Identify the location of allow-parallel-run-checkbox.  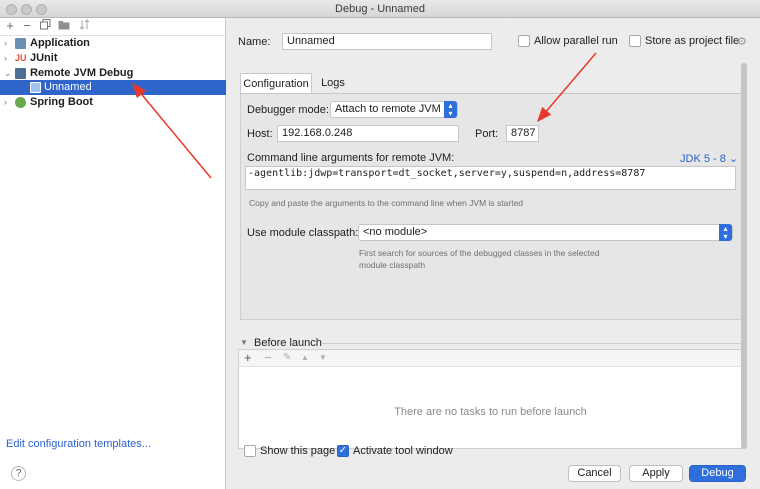
(524, 41).